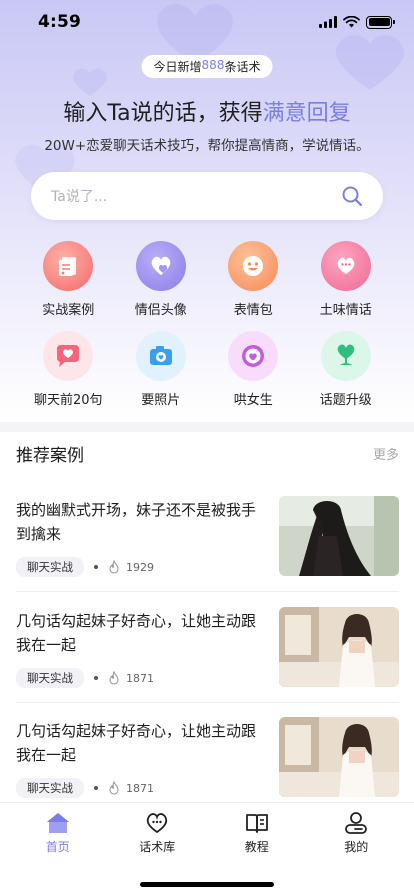 This screenshot has width=414, height=896. Describe the element at coordinates (345, 266) in the screenshot. I see `chat-bubble-icon` at that location.